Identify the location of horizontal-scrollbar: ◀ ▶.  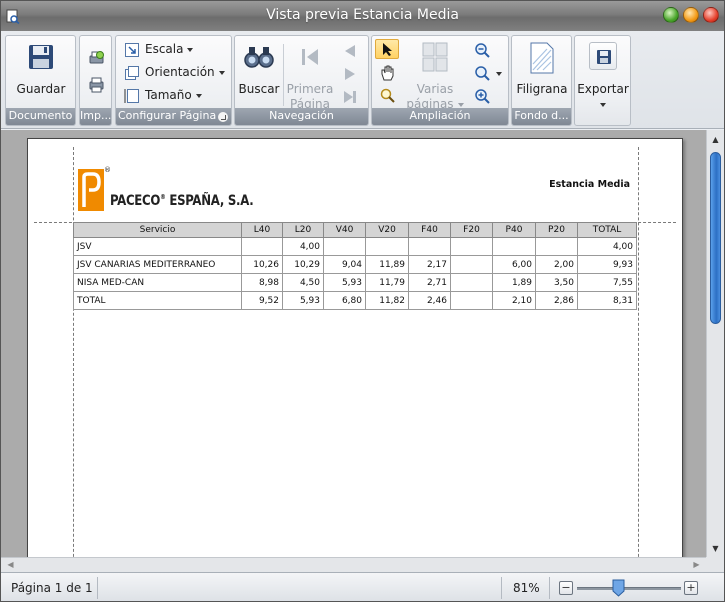
(353, 564).